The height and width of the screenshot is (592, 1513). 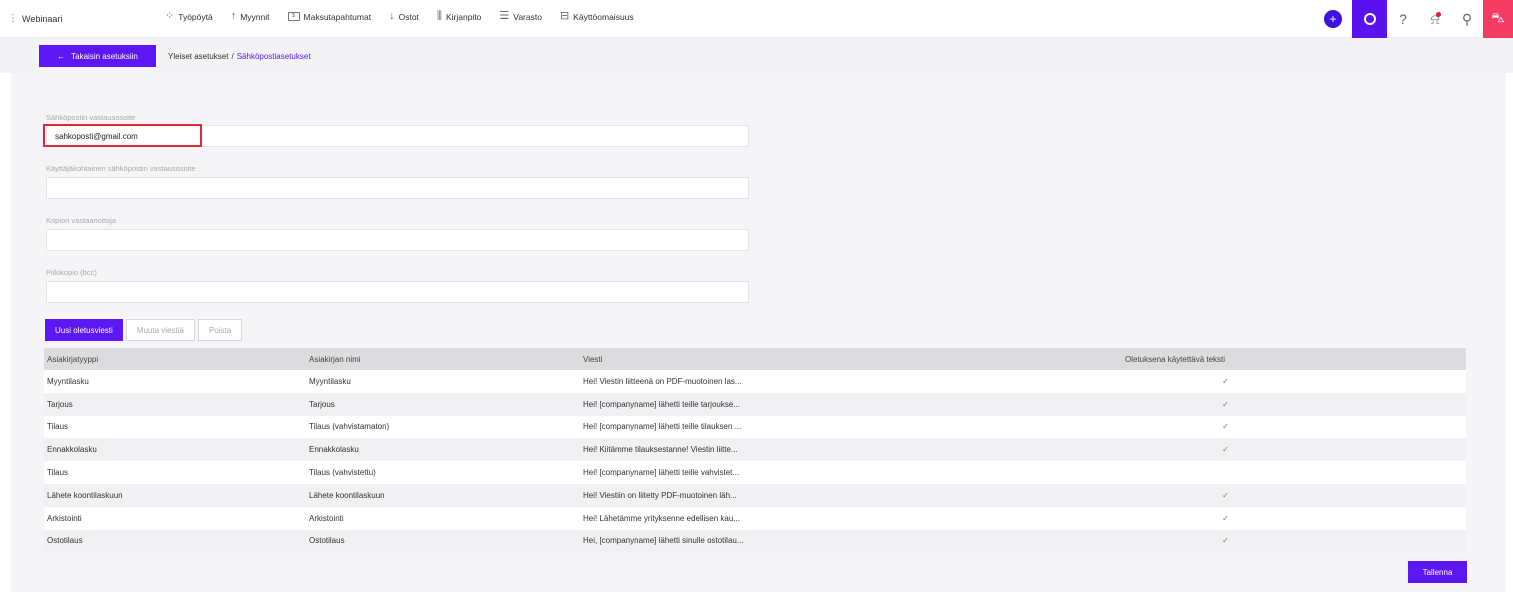 I want to click on settings-button, so click(x=1369, y=19).